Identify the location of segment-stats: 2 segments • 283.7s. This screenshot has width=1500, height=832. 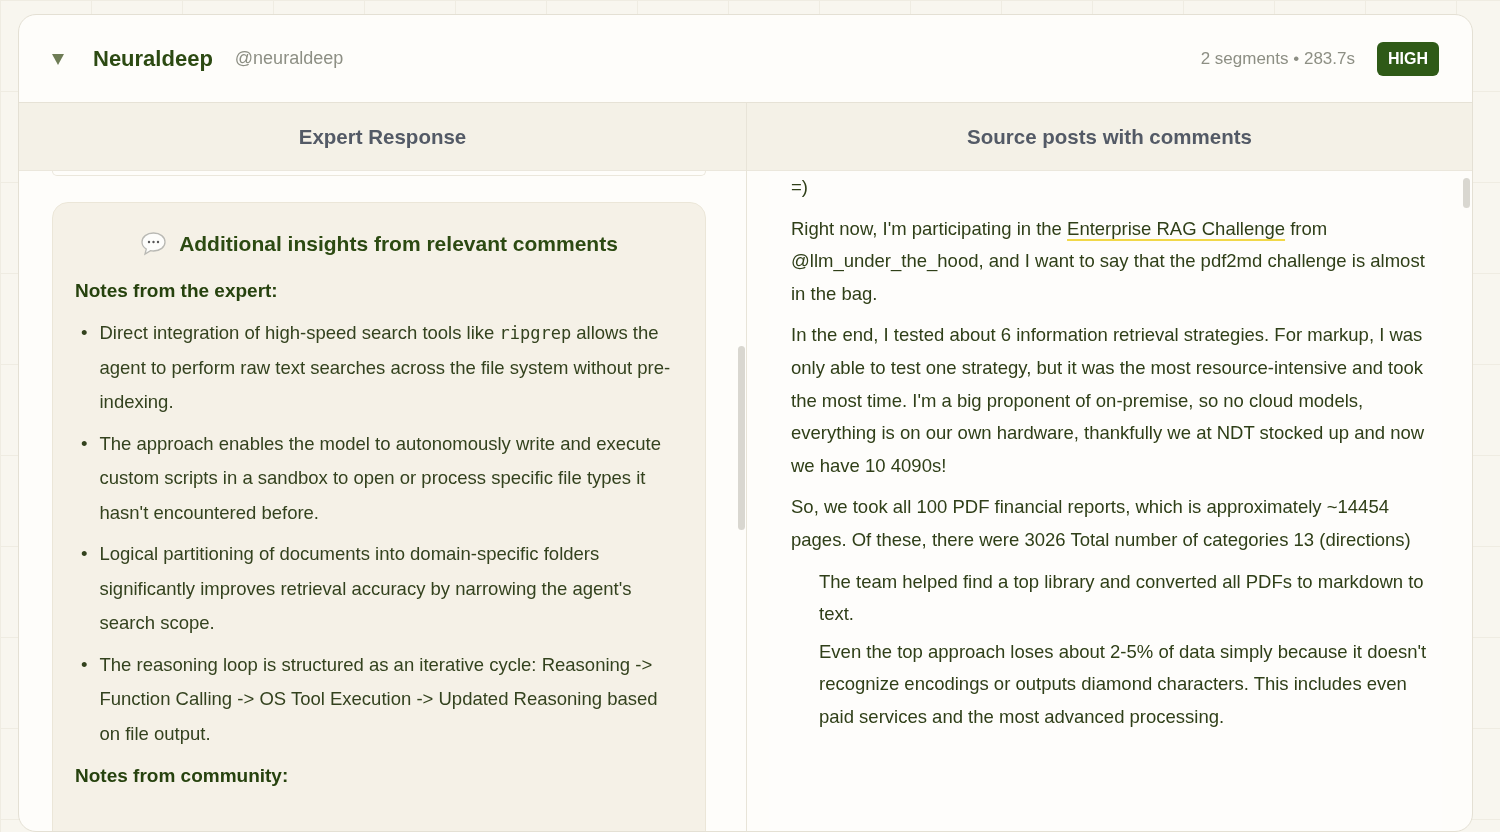
(1277, 58).